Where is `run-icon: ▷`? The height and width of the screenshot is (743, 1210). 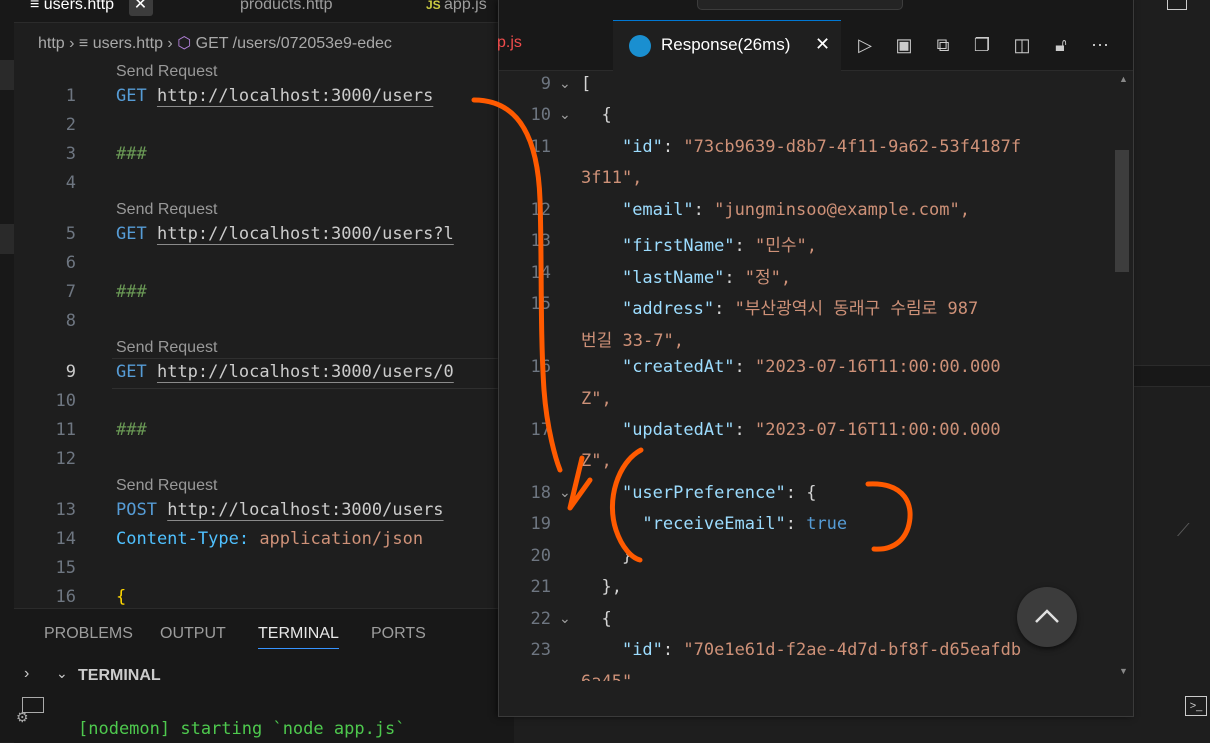 run-icon: ▷ is located at coordinates (865, 45).